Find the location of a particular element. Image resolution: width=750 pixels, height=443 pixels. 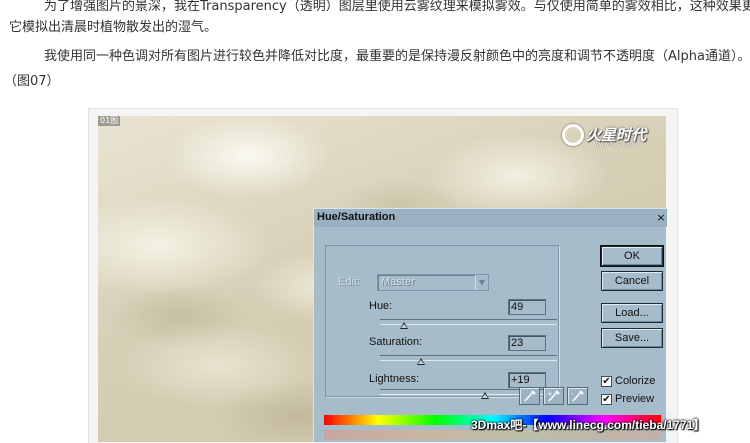

ok-button: OK is located at coordinates (632, 256).